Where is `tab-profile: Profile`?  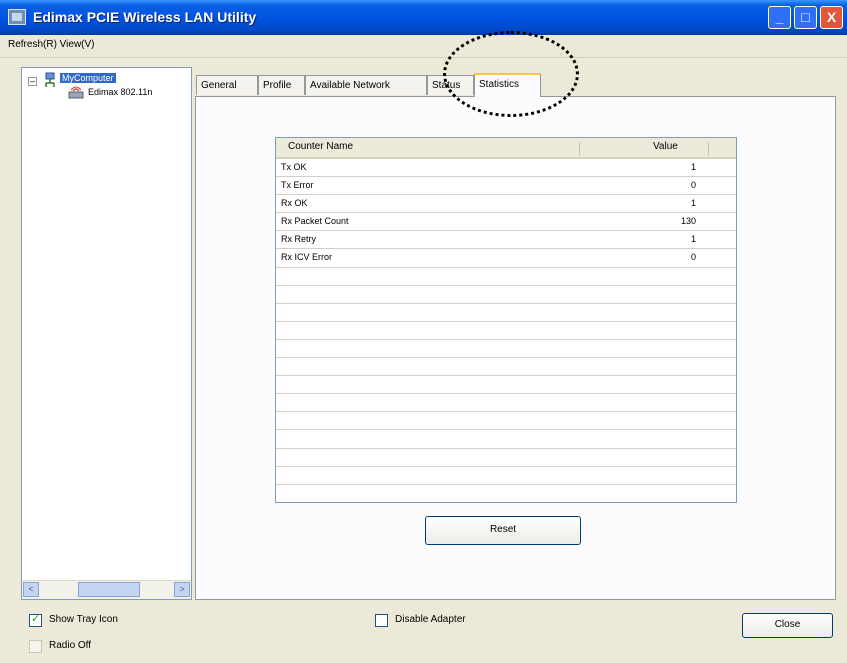 tab-profile: Profile is located at coordinates (281, 85).